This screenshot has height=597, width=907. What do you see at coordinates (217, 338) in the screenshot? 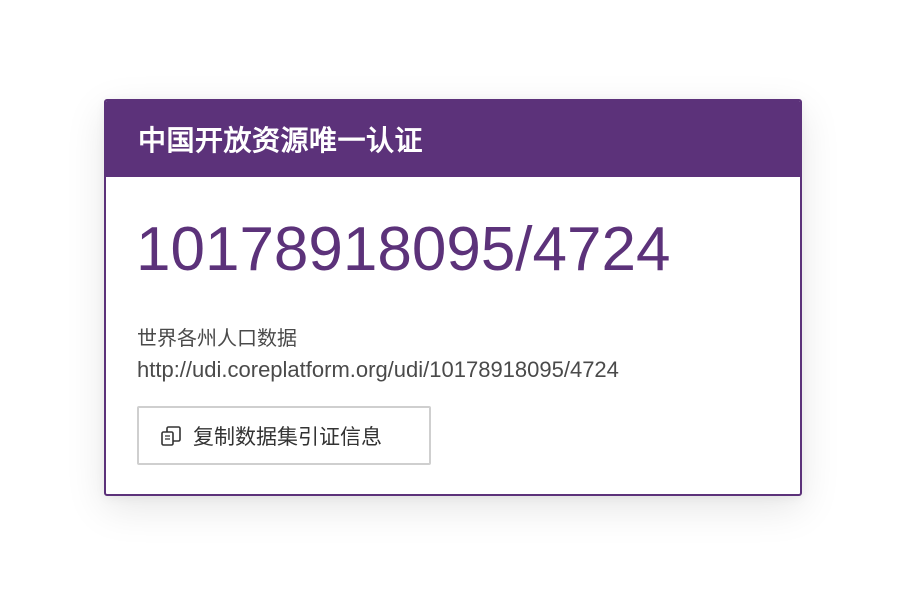
I see `dataset-name: 世界各州人口数据` at bounding box center [217, 338].